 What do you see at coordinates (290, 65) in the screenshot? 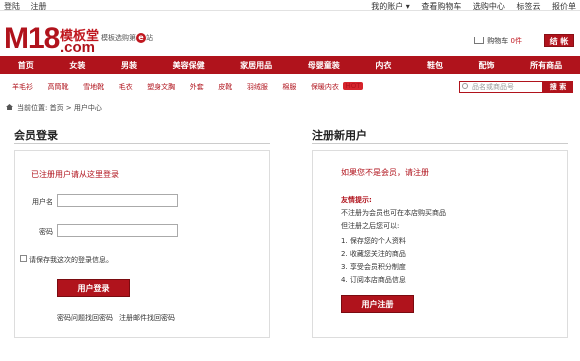
I see `main-nav: 首页 女装 男装 美容保健 家居用品 母婴童装 内衣 鞋包 配饰 所有商品` at bounding box center [290, 65].